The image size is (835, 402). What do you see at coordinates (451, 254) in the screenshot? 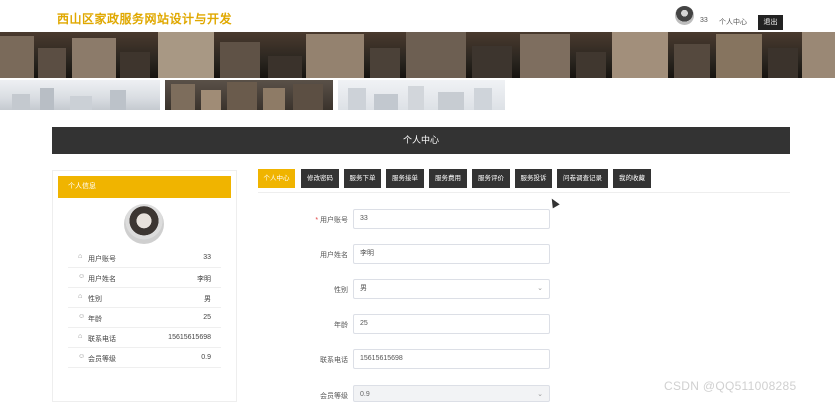
I see `name-input: 李明` at bounding box center [451, 254].